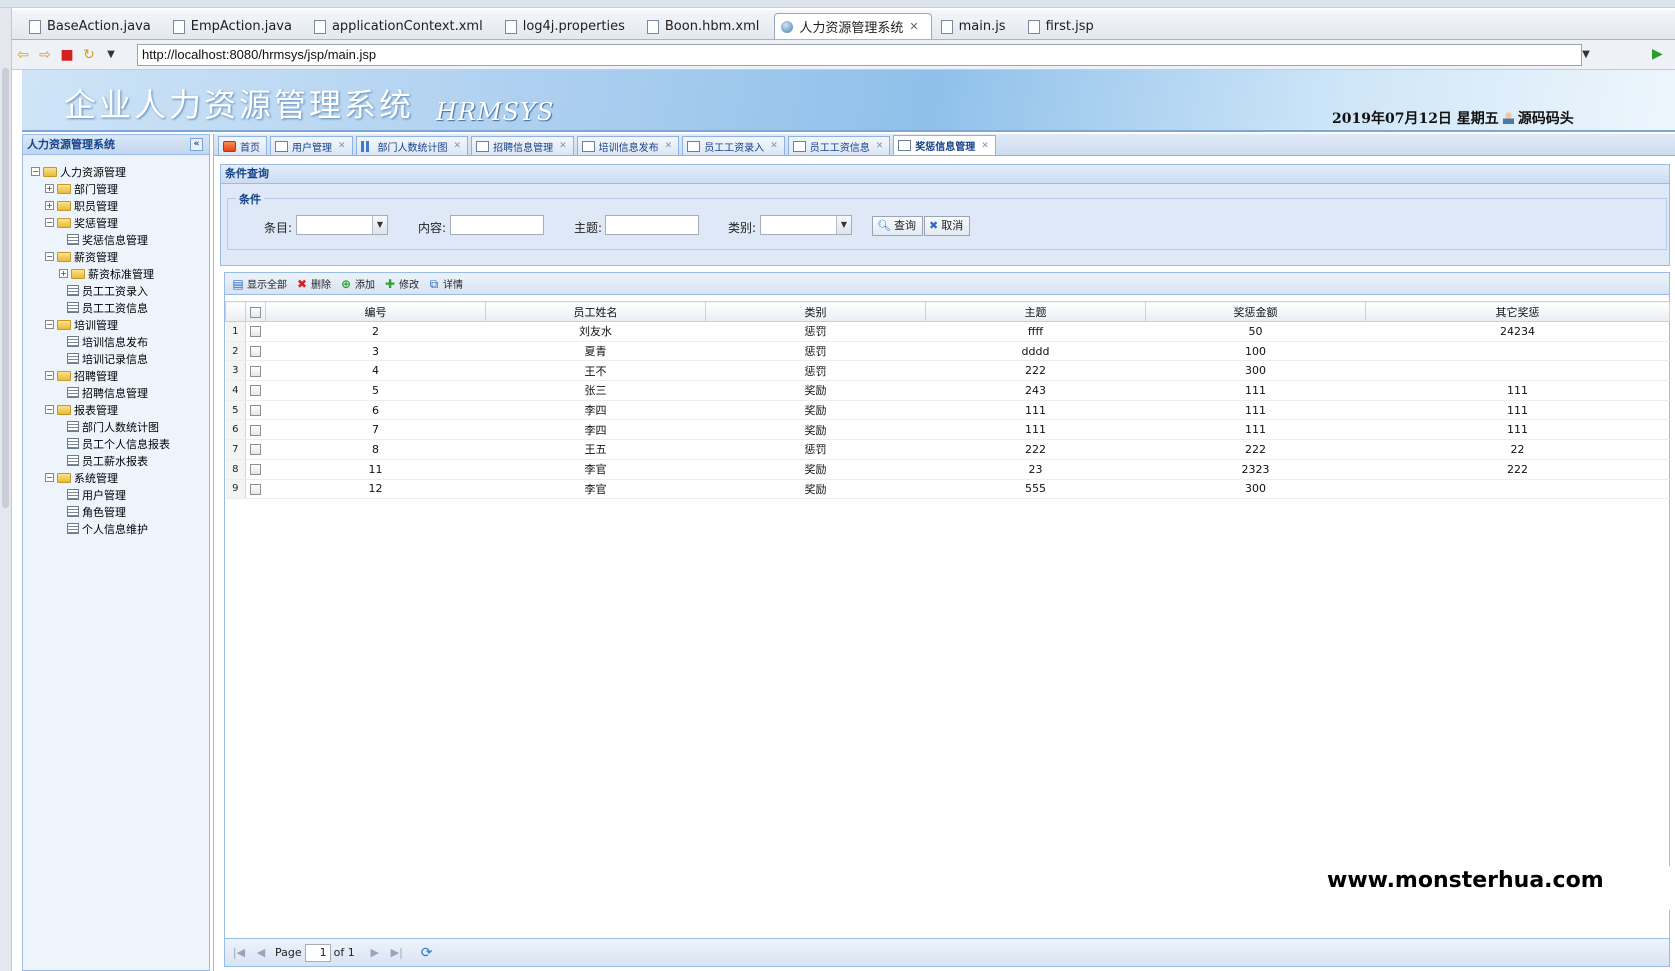  Describe the element at coordinates (93, 26) in the screenshot. I see `ide-tab: BaseAction.java` at that location.